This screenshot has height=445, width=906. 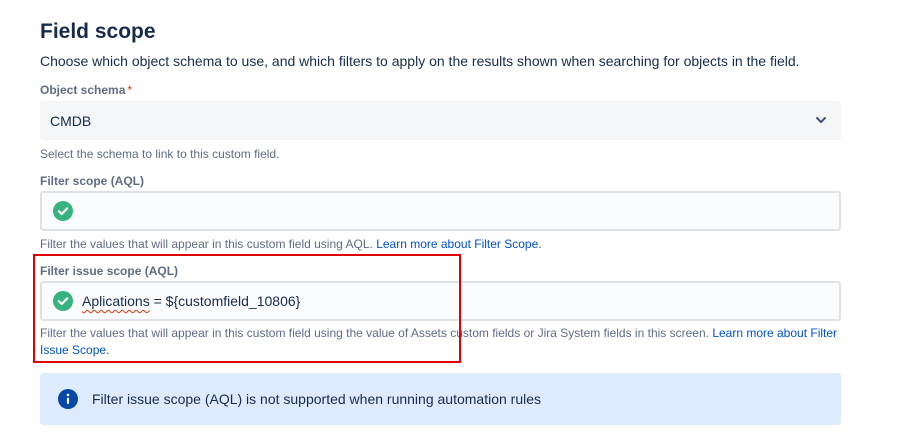 What do you see at coordinates (92, 181) in the screenshot?
I see `filter-scope-label: Filter scope (AQL)` at bounding box center [92, 181].